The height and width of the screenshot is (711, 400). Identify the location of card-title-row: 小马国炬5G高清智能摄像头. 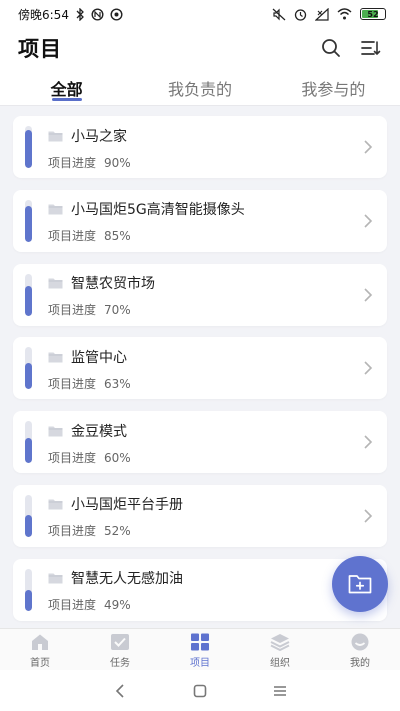
(204, 209).